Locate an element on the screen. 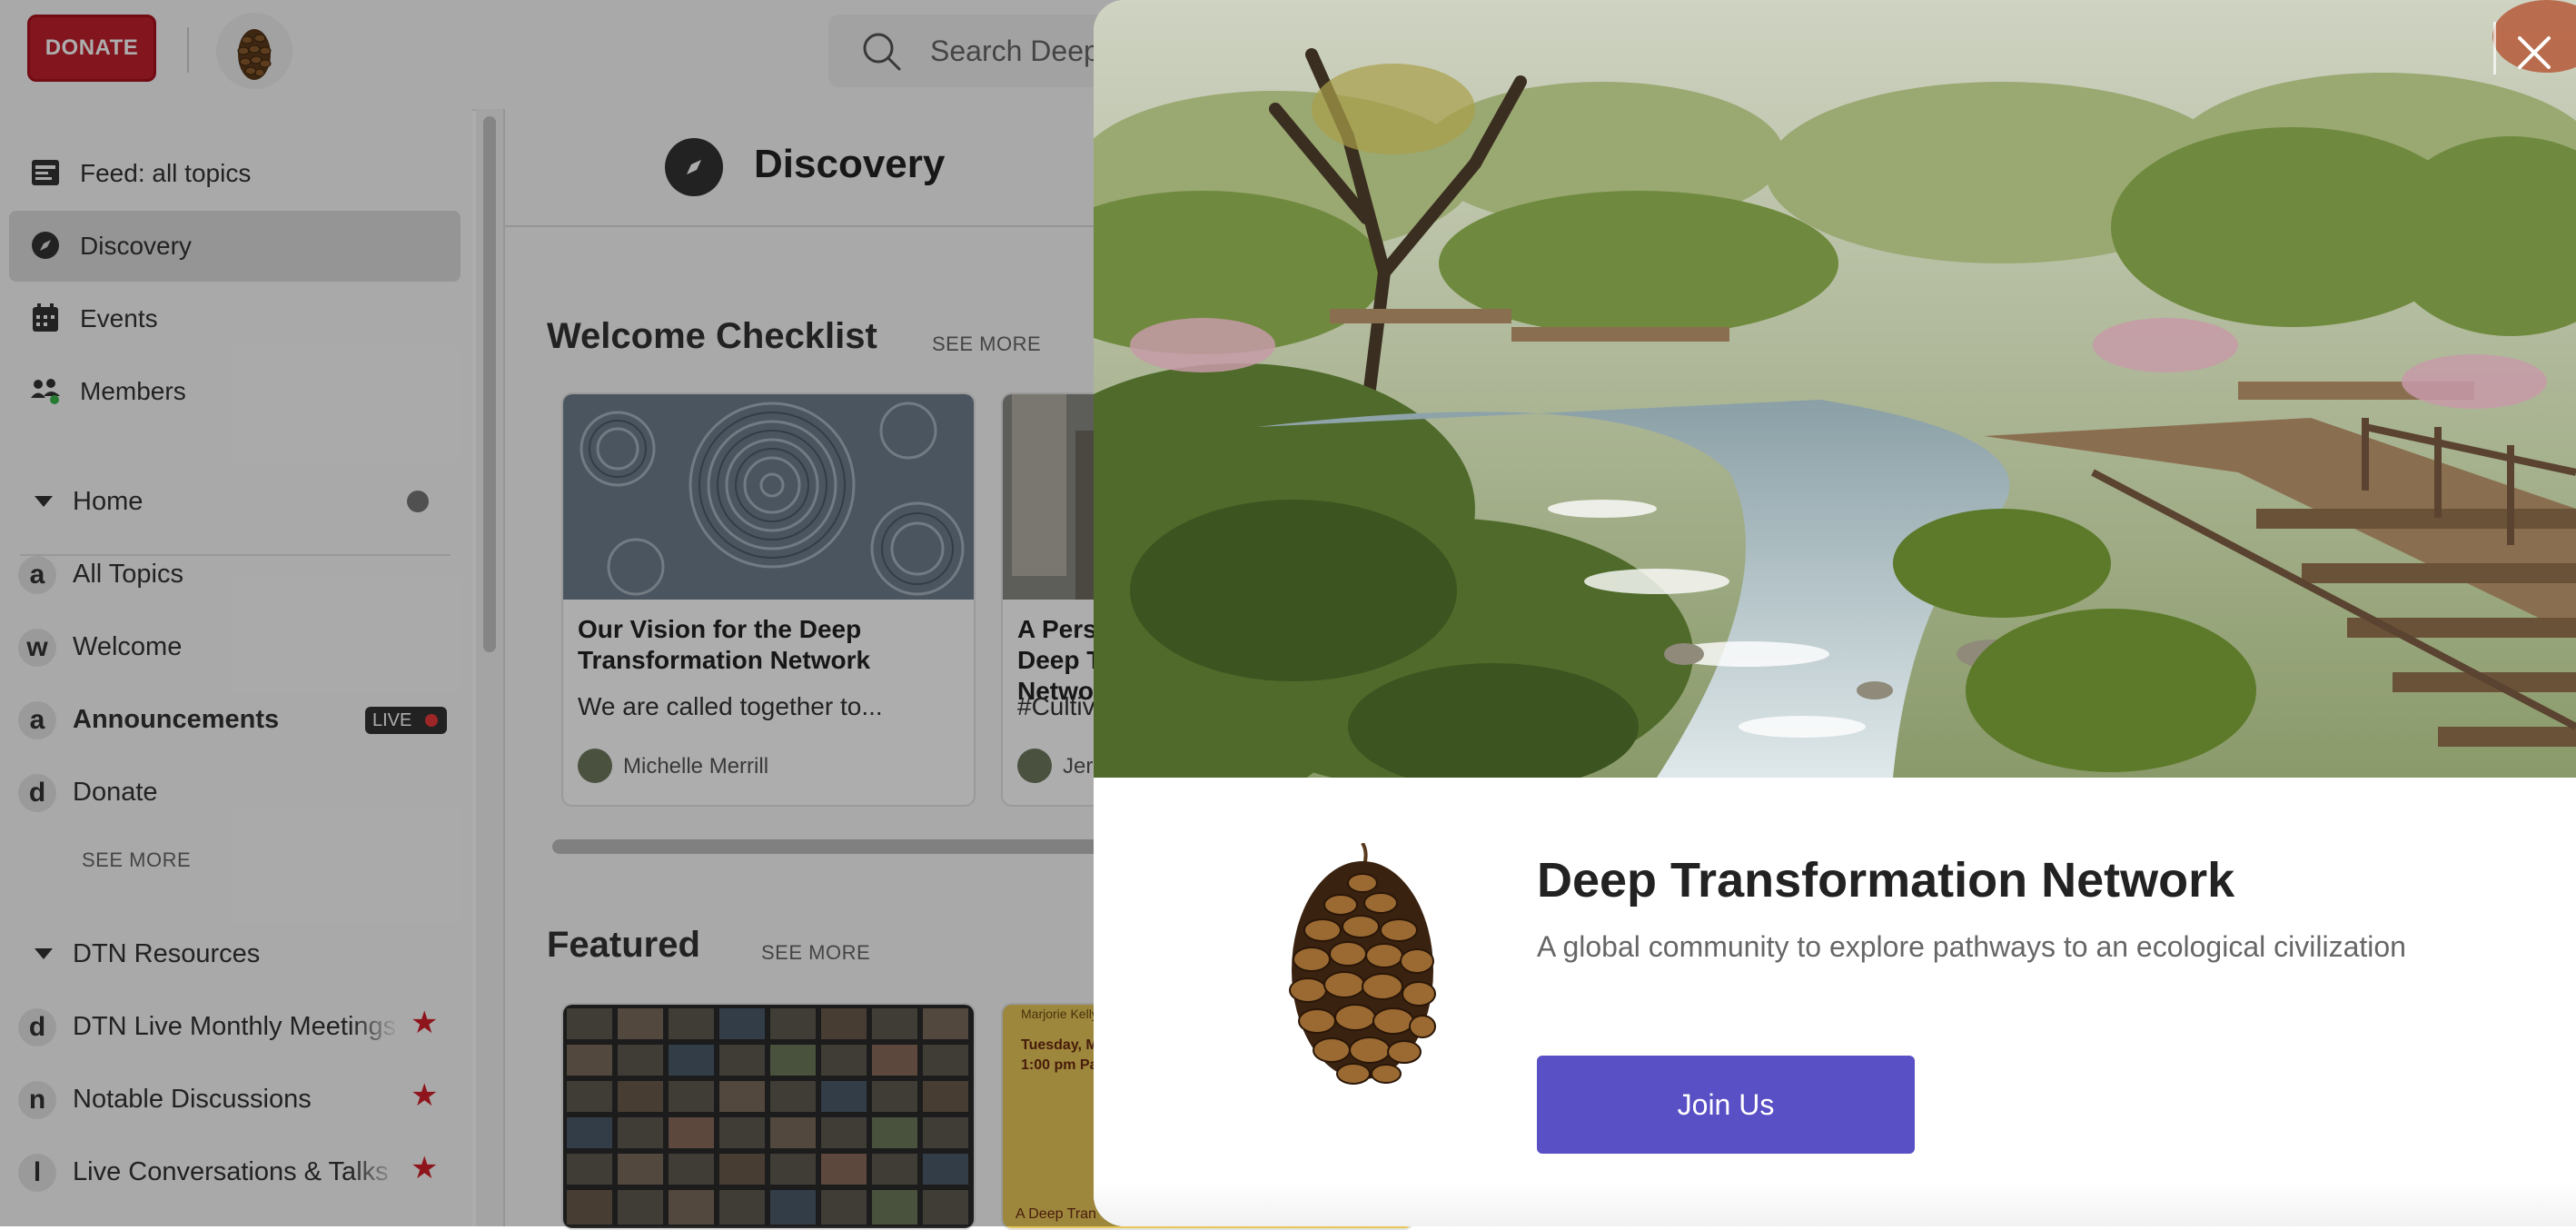  modal-footer-shade is located at coordinates (1835, 1203).